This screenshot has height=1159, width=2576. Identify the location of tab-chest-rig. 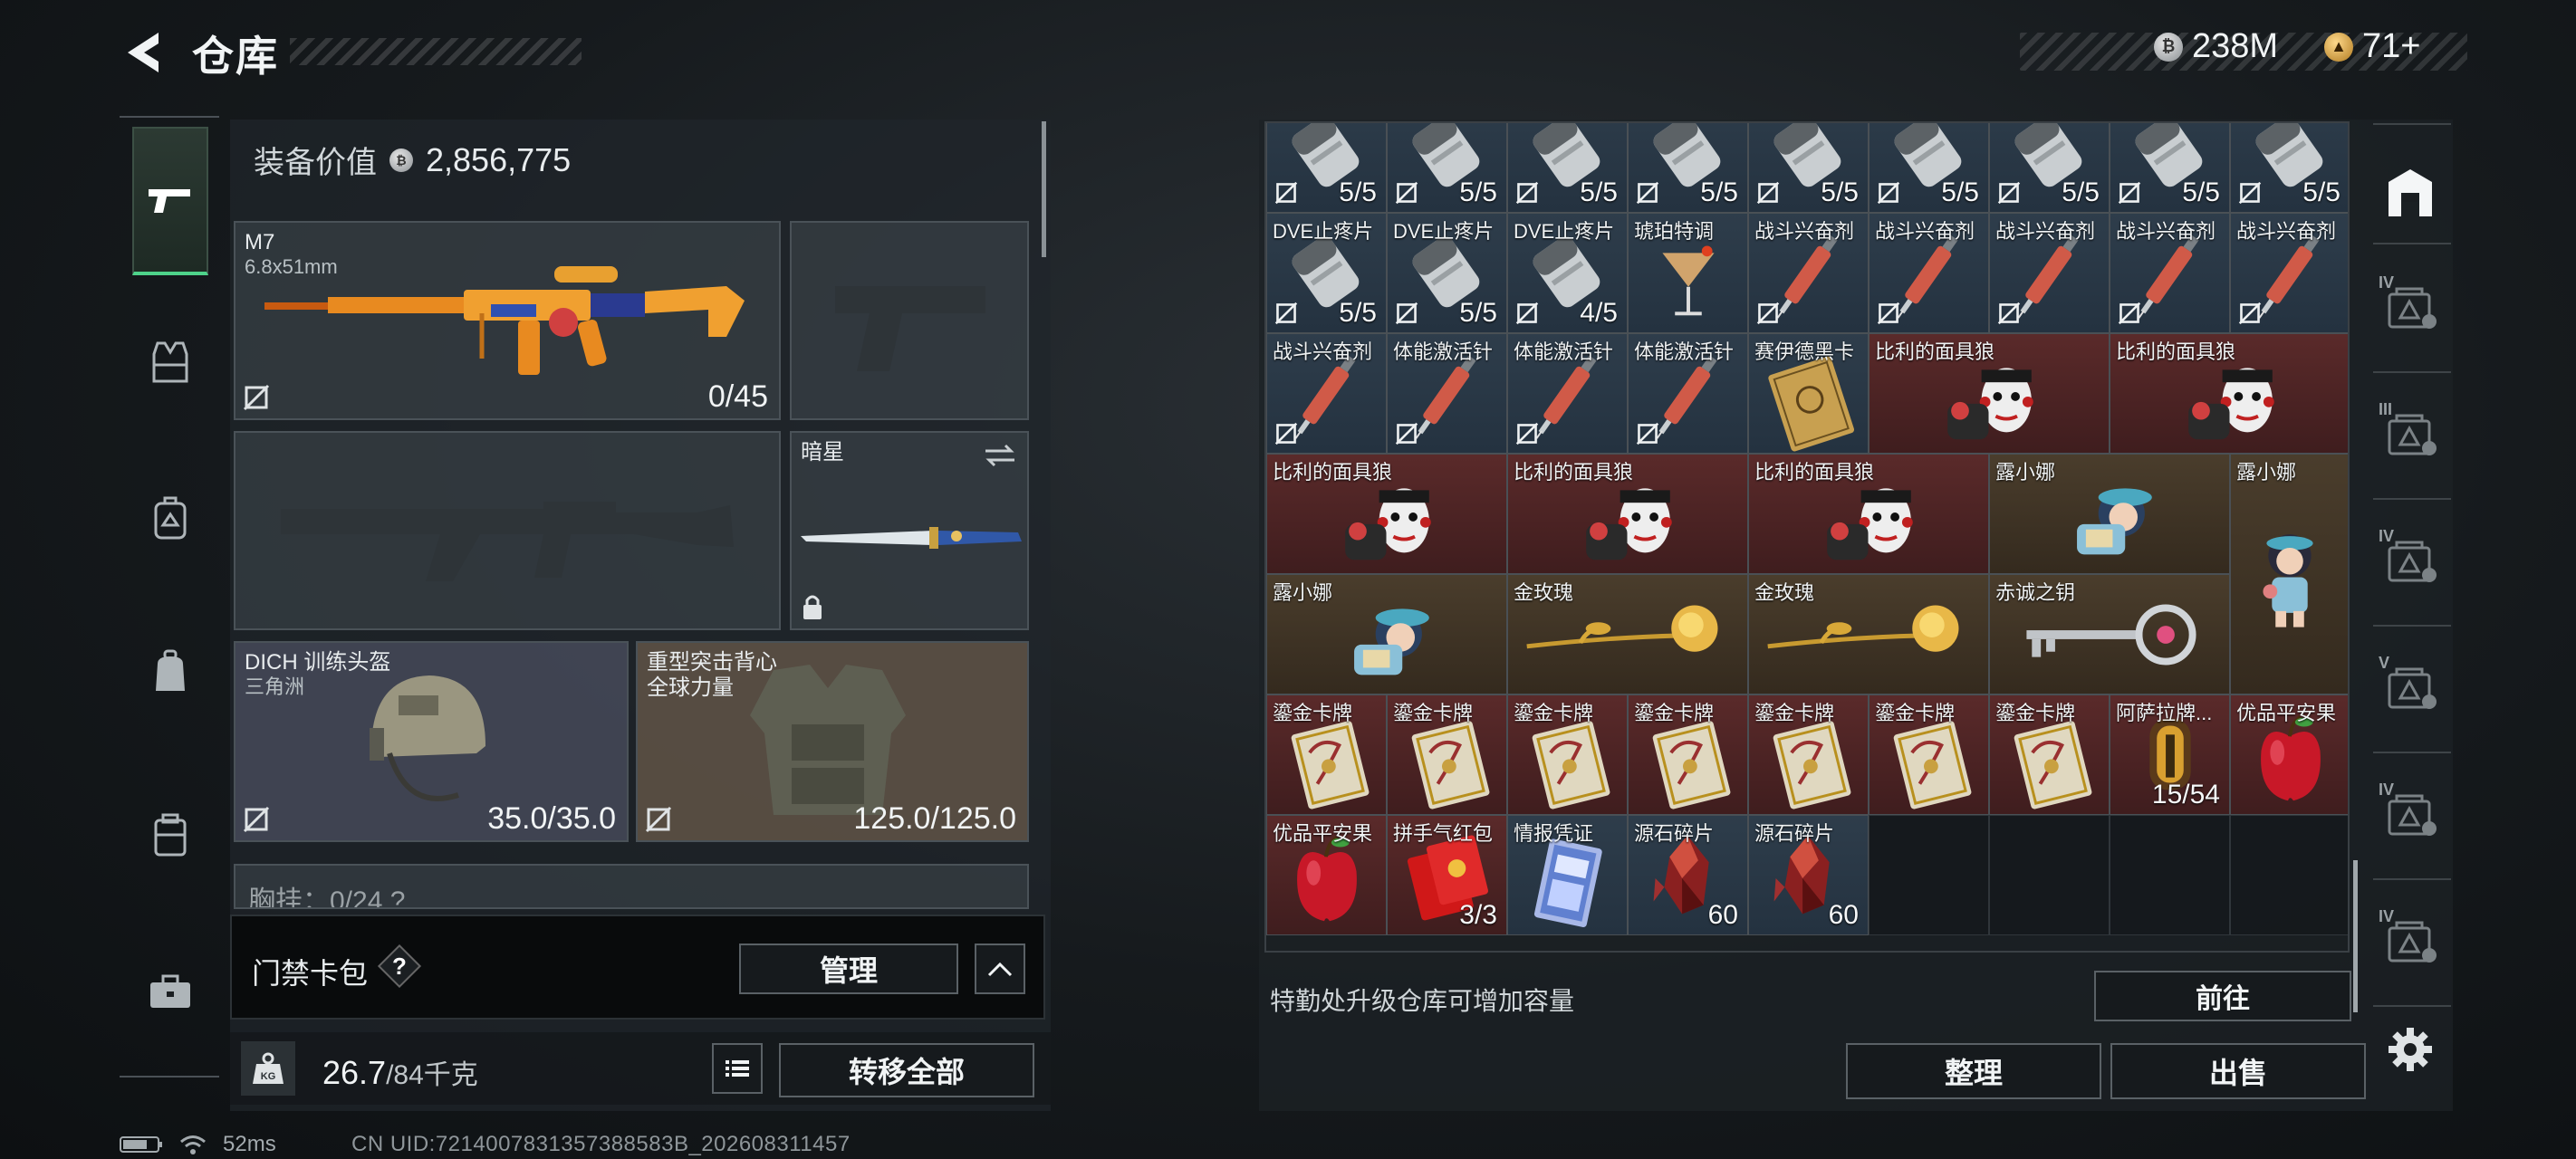
(170, 518).